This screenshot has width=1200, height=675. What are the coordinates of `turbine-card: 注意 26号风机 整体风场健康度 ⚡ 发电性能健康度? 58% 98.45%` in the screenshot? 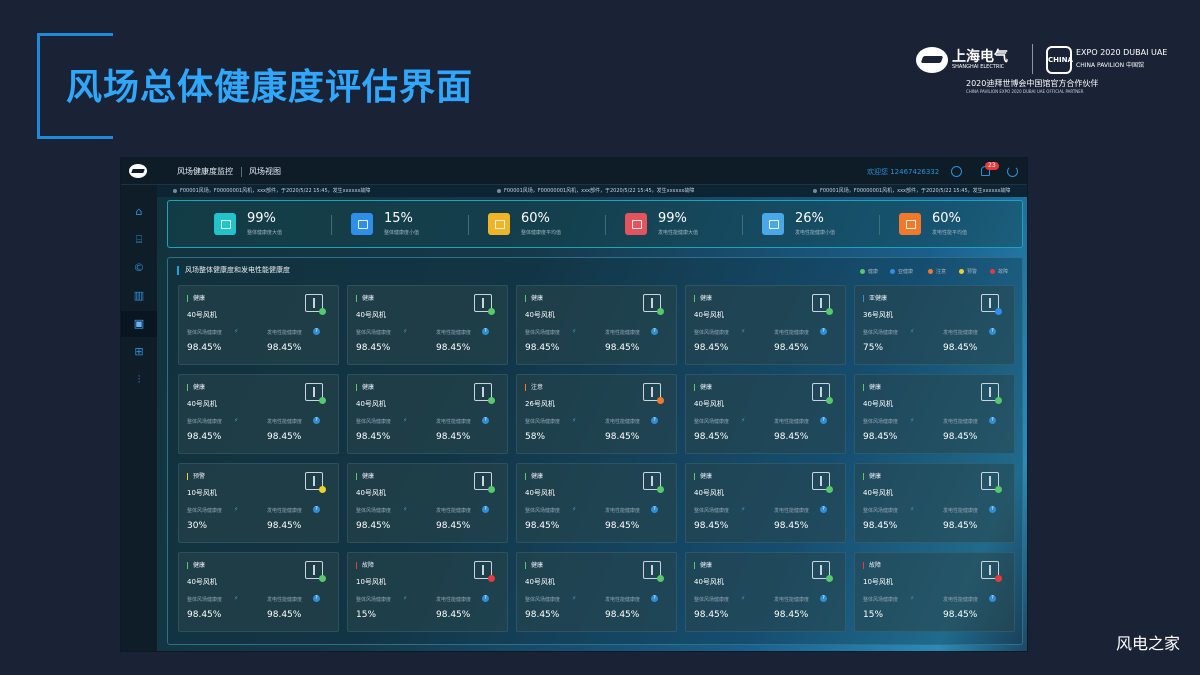 It's located at (596, 414).